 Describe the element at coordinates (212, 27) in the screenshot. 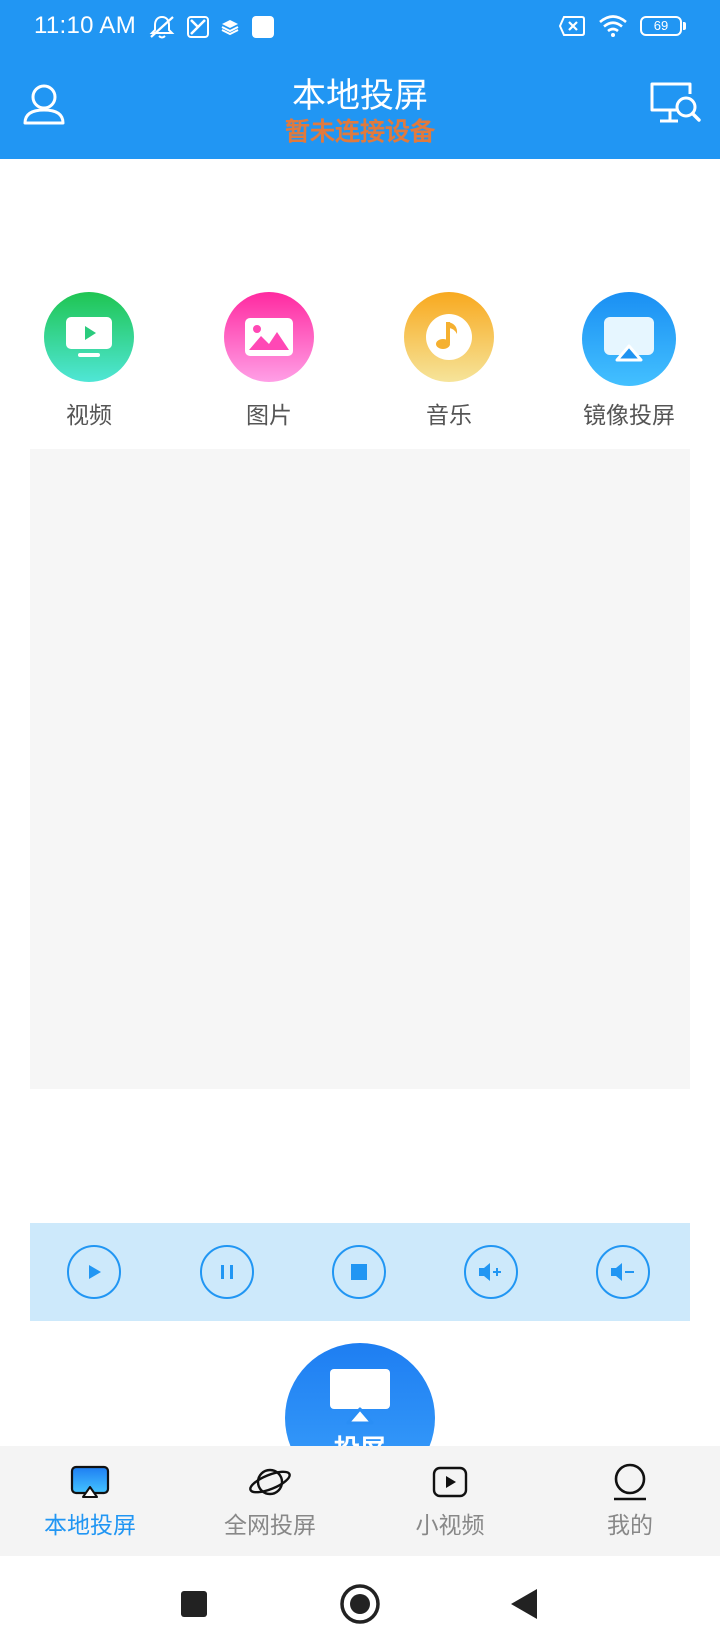

I see `status-icons-left` at that location.